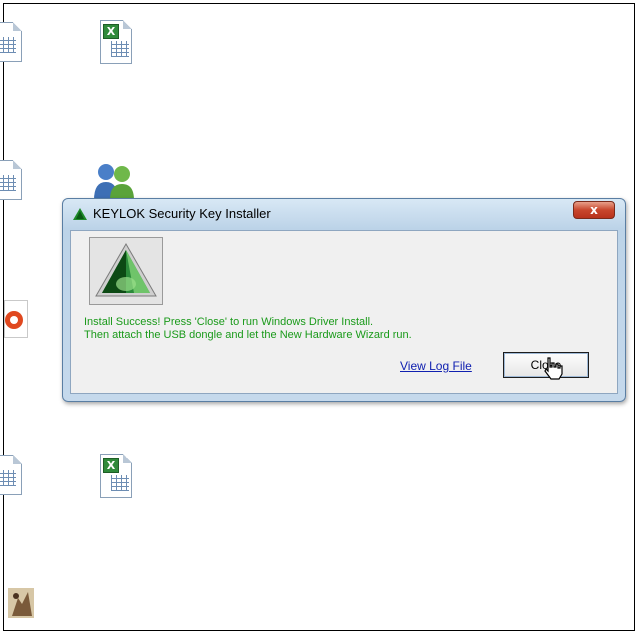 The height and width of the screenshot is (635, 640). I want to click on keylok-logo-icon, so click(80, 214).